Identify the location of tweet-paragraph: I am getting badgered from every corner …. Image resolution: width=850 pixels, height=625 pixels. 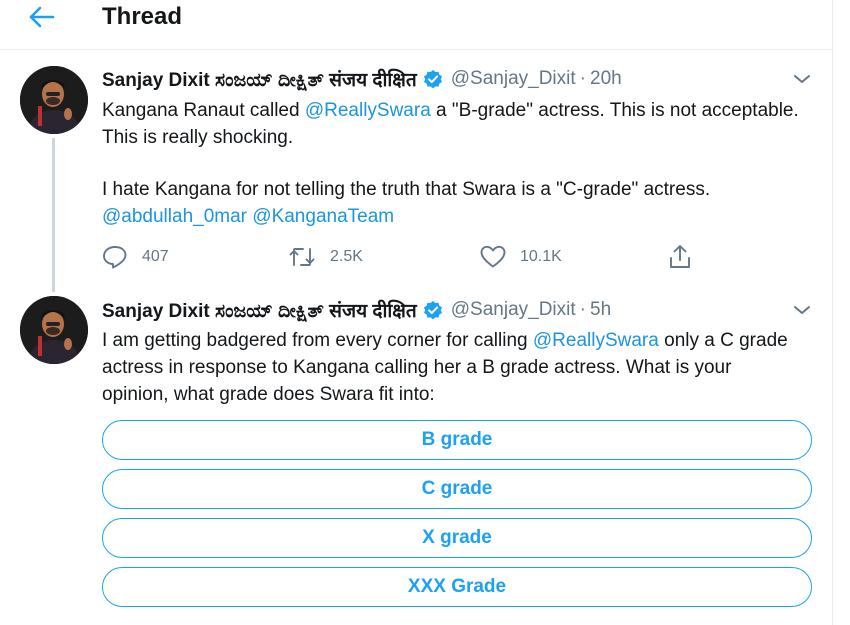
(452, 367).